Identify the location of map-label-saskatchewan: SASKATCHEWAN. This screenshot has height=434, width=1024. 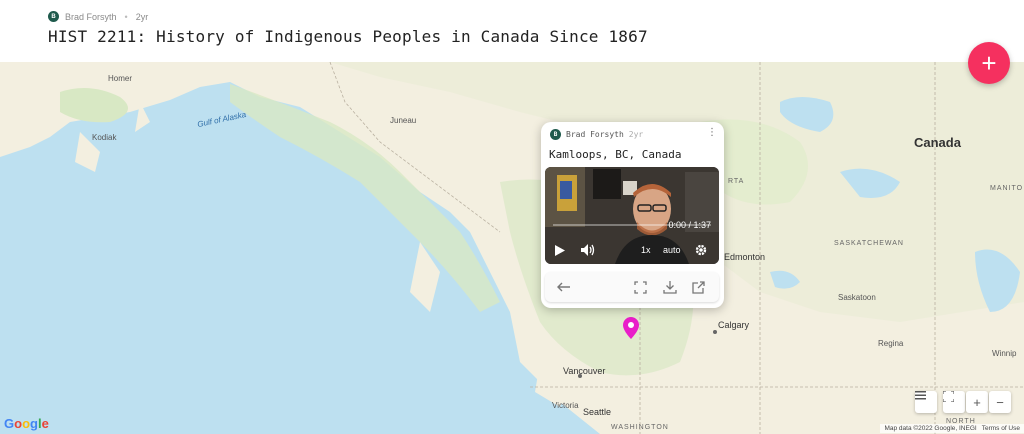
(869, 243).